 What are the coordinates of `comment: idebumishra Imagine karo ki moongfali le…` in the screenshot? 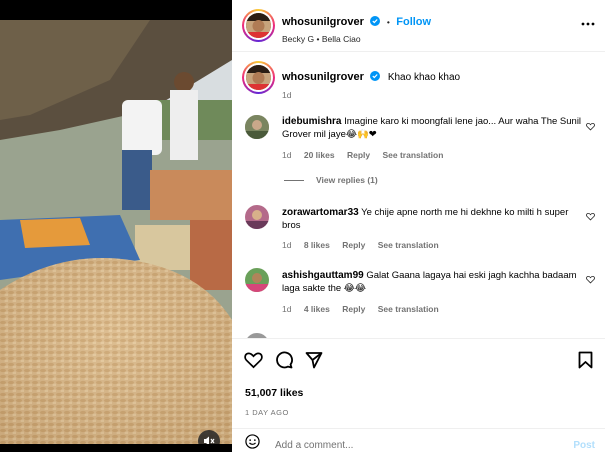 It's located at (432, 128).